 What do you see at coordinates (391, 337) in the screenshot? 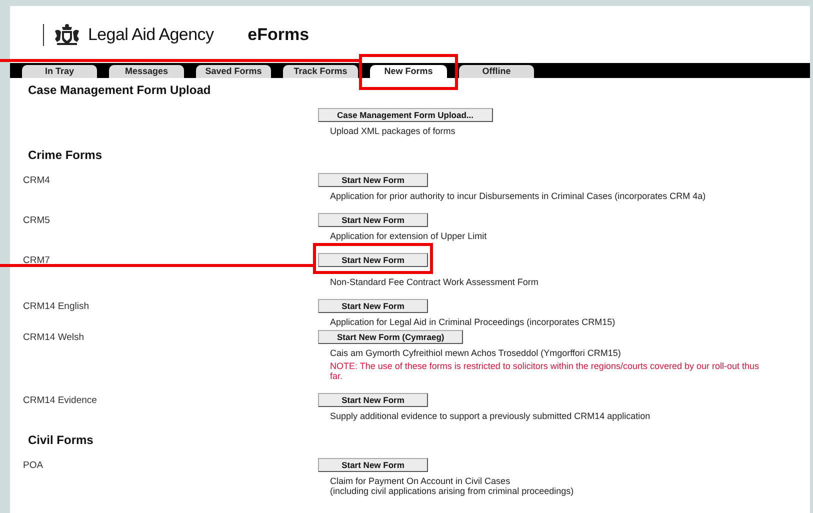
I see `start-button: Start New Form (Cymraeg)` at bounding box center [391, 337].